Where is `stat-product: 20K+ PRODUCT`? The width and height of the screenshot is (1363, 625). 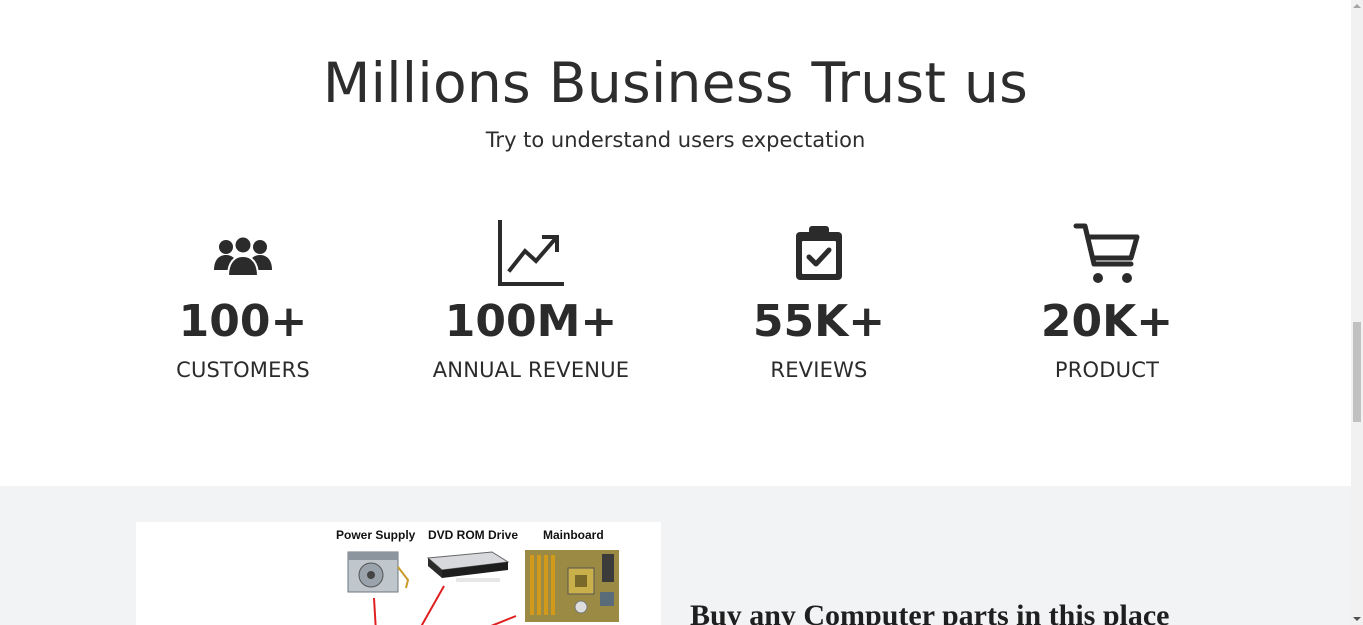
stat-product: 20K+ PRODUCT is located at coordinates (1107, 301).